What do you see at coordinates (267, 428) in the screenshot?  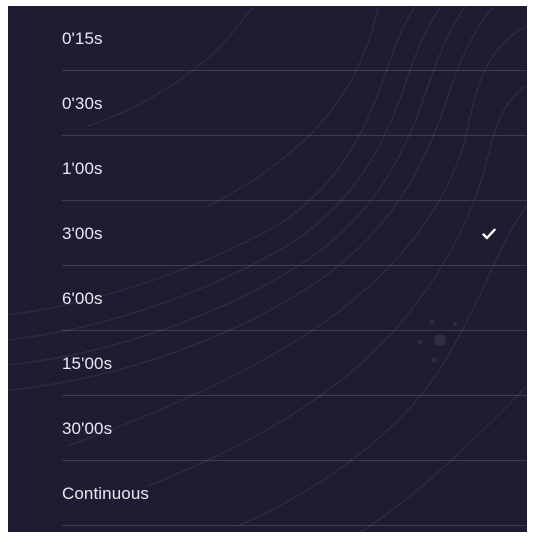 I see `option-30-00s: 30'00s` at bounding box center [267, 428].